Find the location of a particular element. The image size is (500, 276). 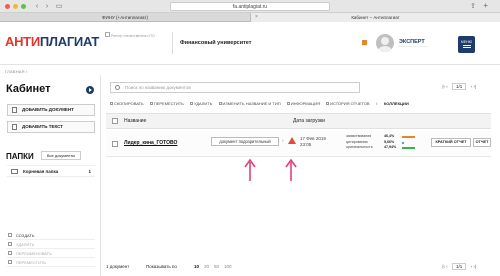

table-header: Название Дата загрузки is located at coordinates (298, 121).